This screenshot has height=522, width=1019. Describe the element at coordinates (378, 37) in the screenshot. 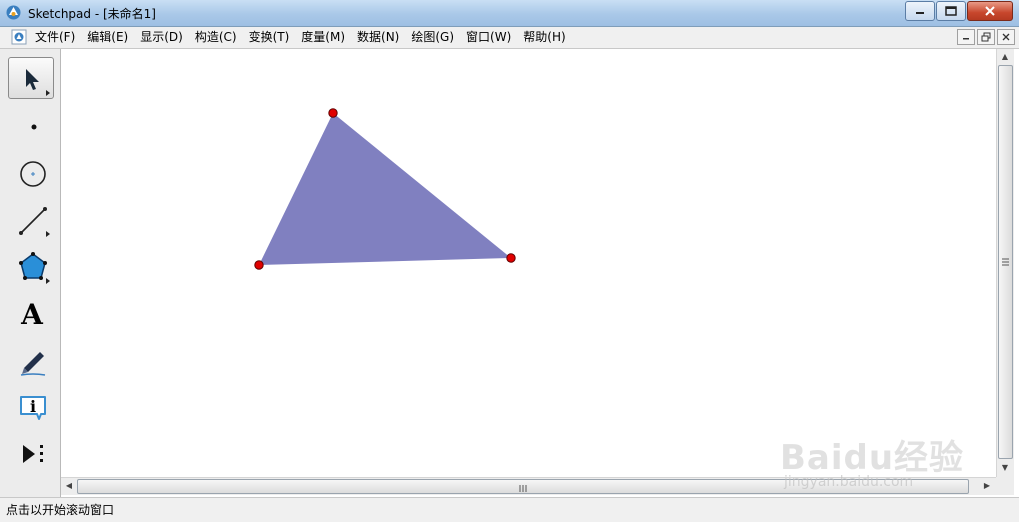

I see `menu-number: 数据(N)` at that location.